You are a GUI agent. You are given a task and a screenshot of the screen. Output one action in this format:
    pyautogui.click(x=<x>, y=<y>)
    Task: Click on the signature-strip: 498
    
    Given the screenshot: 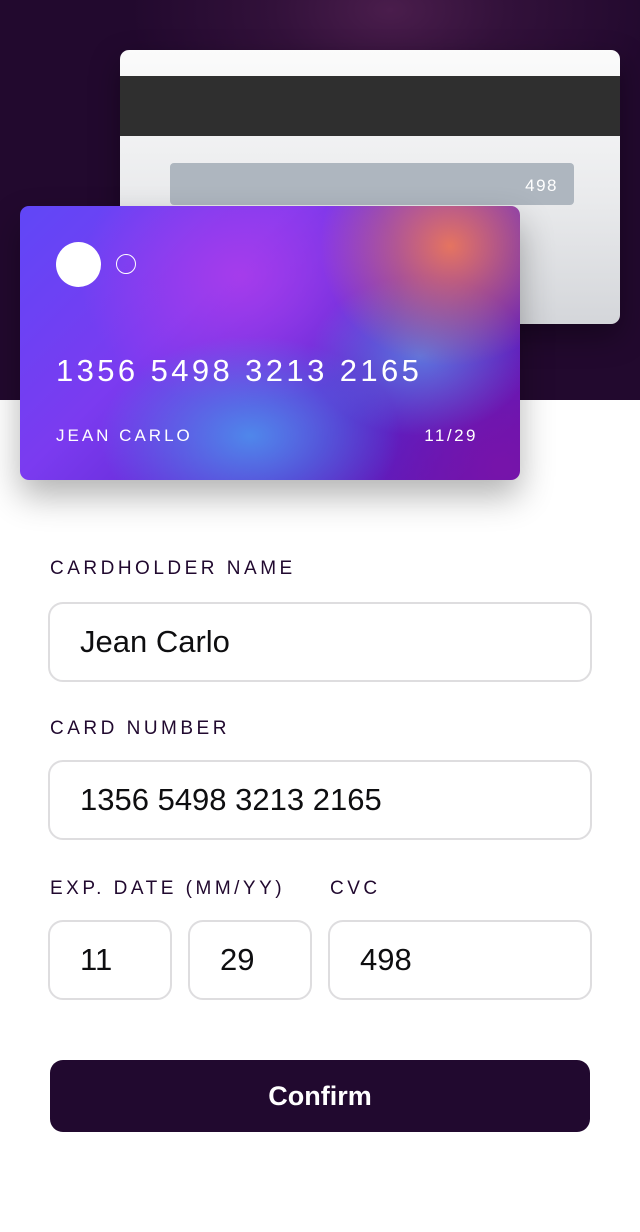 What is the action you would take?
    pyautogui.click(x=372, y=184)
    